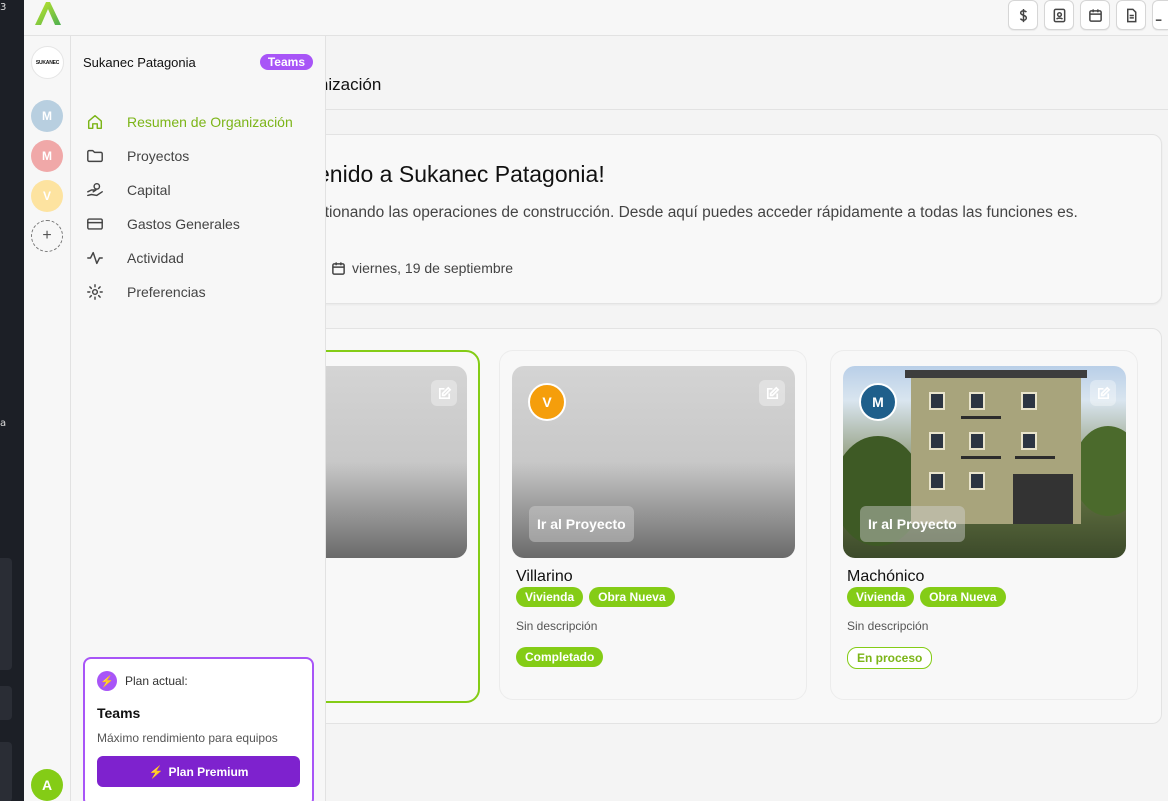  What do you see at coordinates (95, 224) in the screenshot?
I see `credit-card-icon` at bounding box center [95, 224].